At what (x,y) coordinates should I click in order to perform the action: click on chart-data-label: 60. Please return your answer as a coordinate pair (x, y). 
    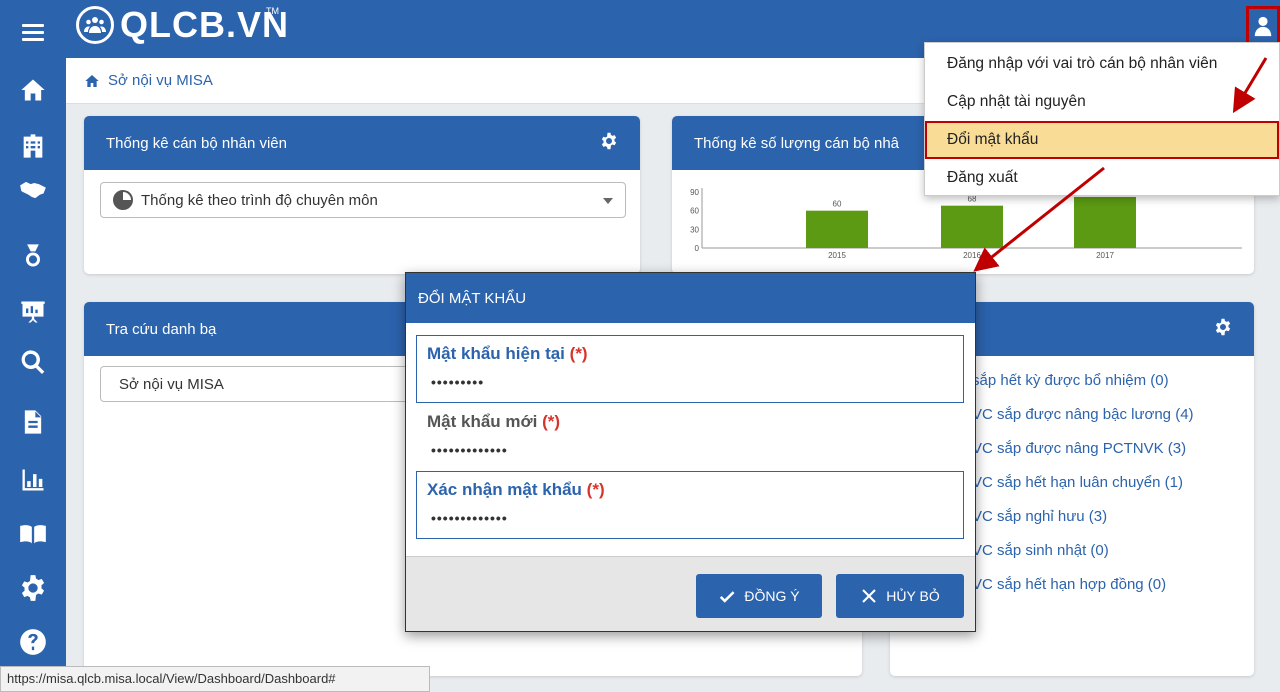
    Looking at the image, I should click on (837, 204).